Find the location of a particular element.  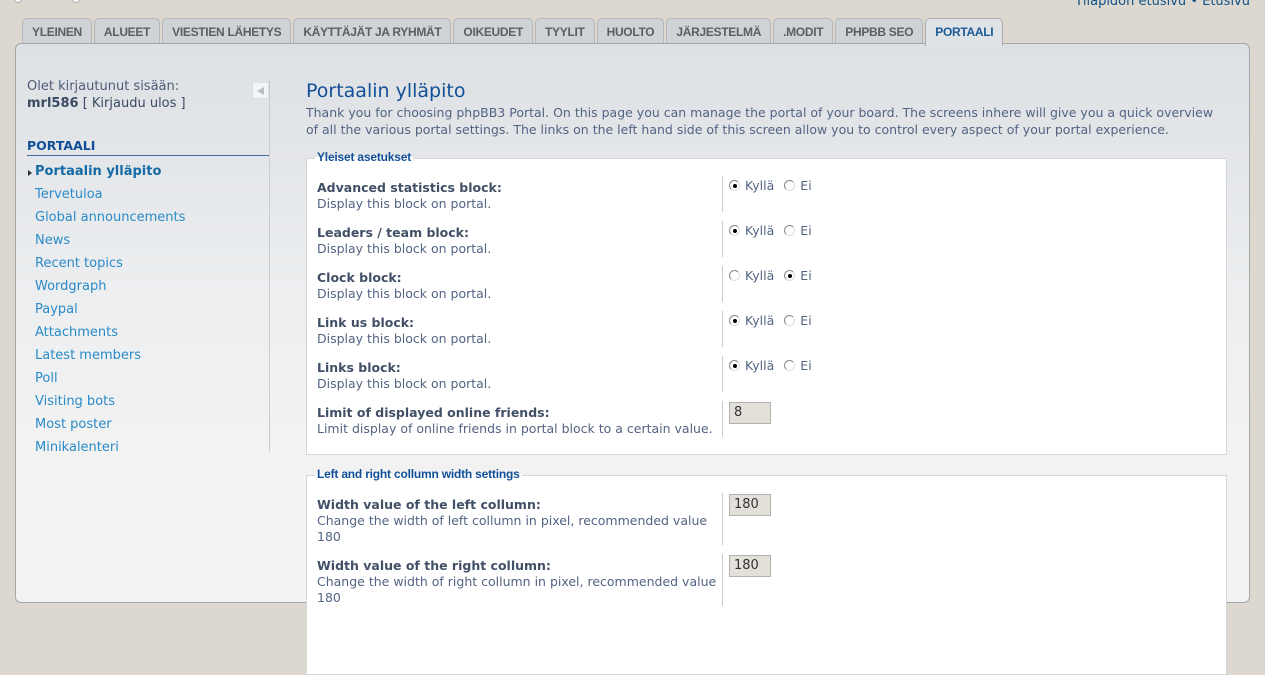

tab-portal: PORTAALI is located at coordinates (964, 32).